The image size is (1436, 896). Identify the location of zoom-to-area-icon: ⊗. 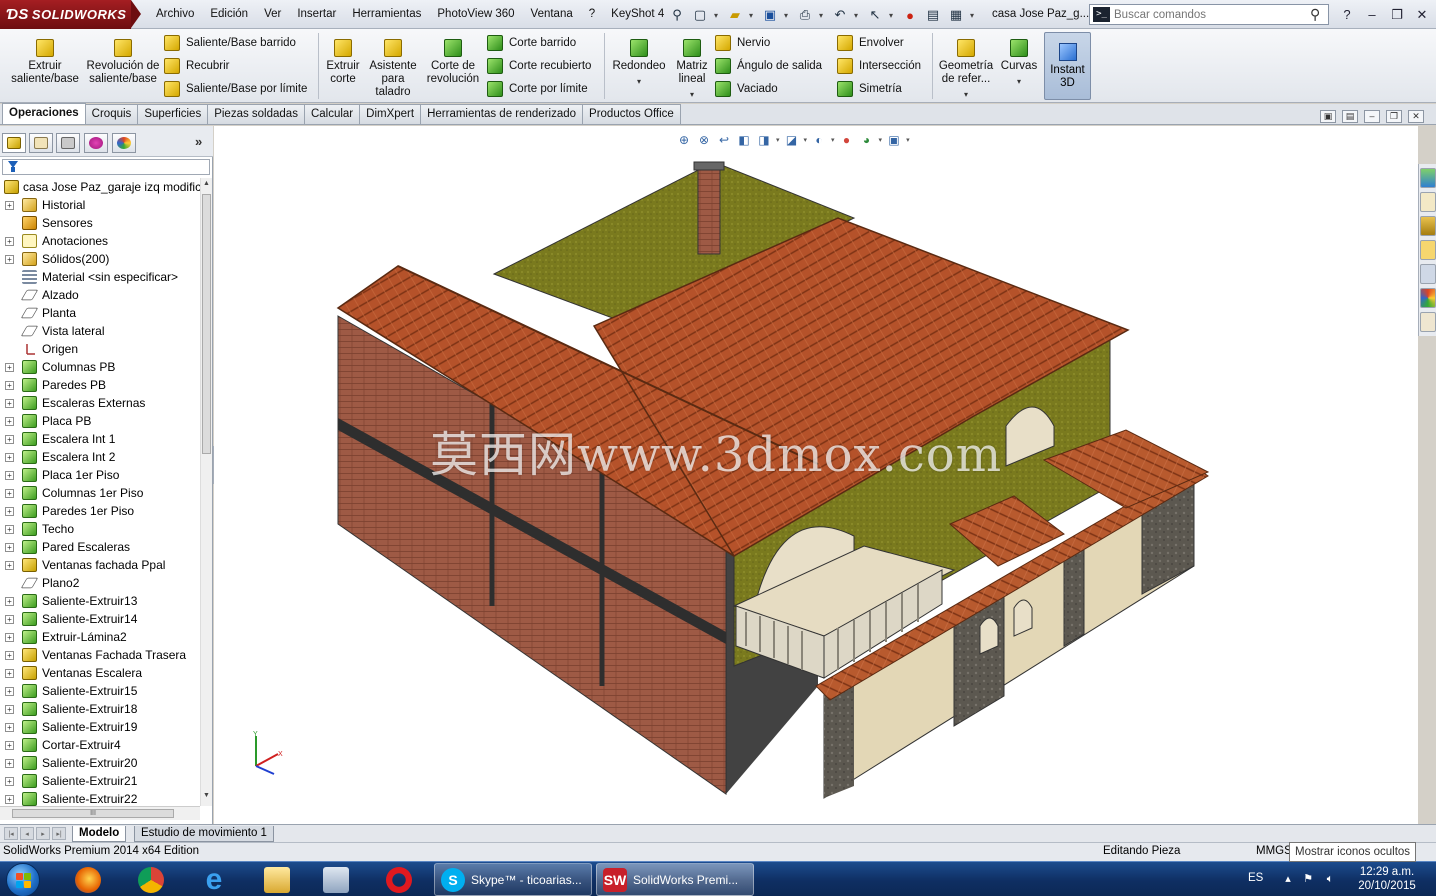
(704, 140).